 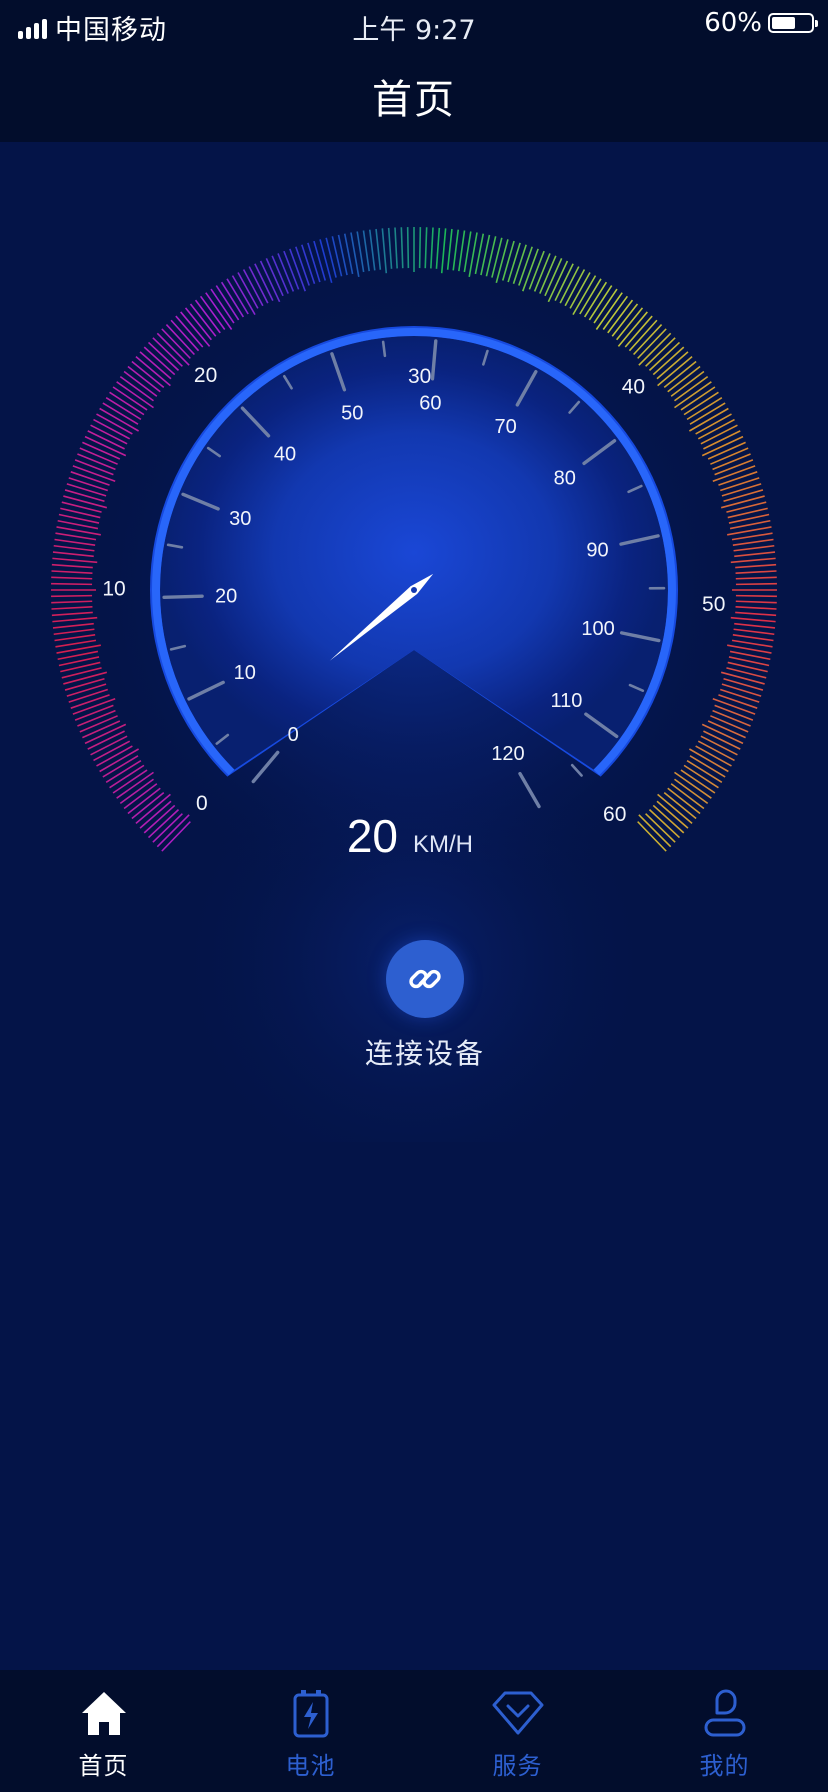 What do you see at coordinates (597, 629) in the screenshot?
I see `inner-scale-label: 100` at bounding box center [597, 629].